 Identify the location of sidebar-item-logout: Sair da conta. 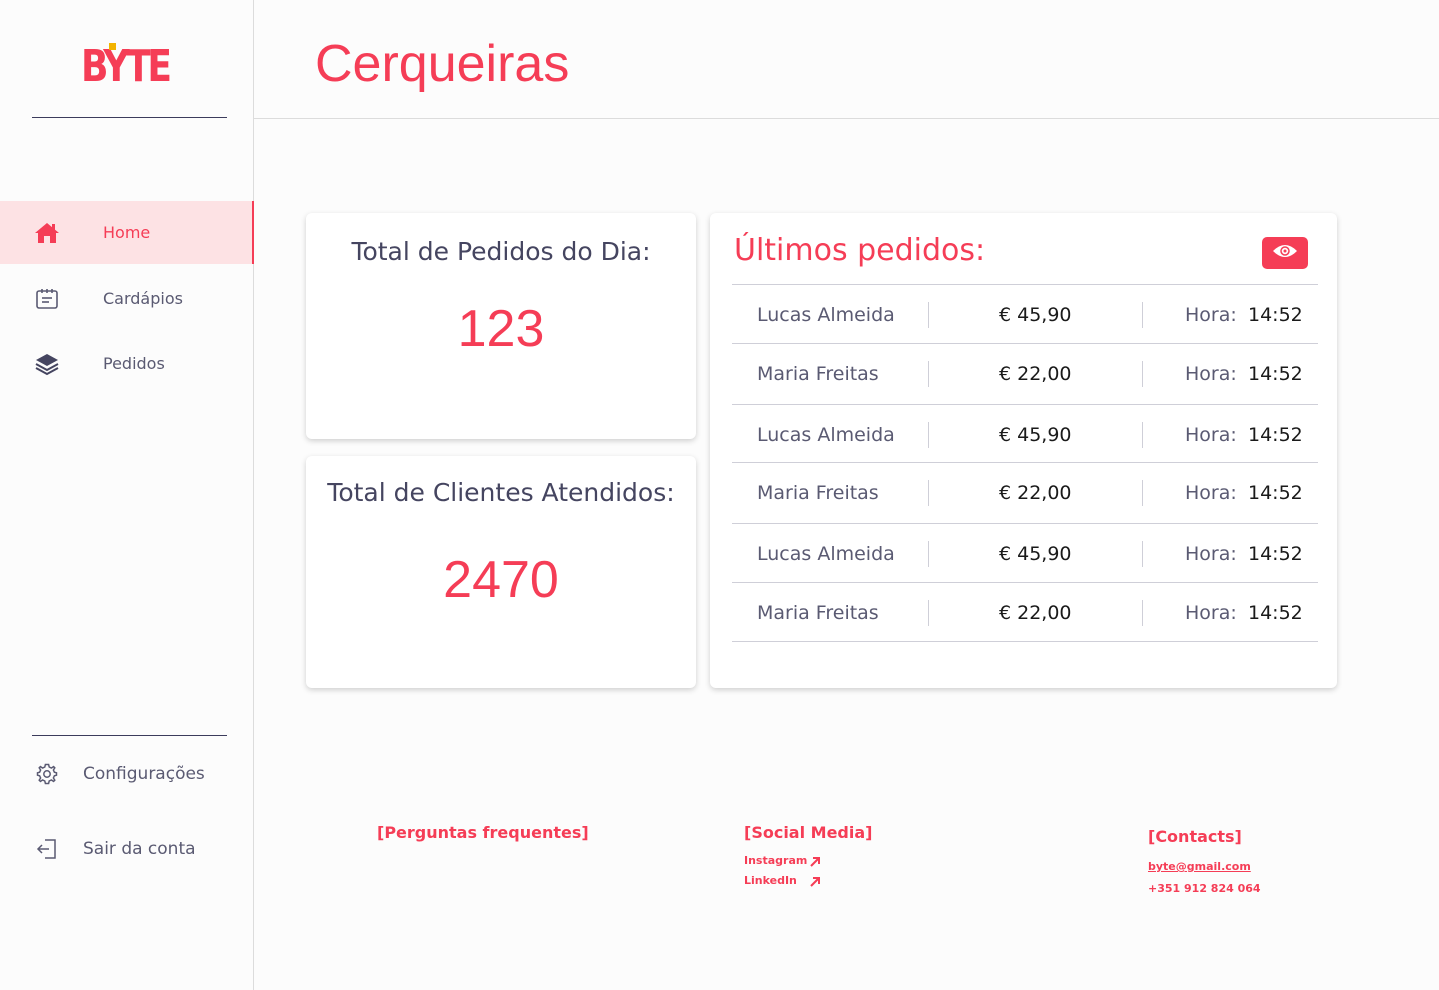
(127, 849).